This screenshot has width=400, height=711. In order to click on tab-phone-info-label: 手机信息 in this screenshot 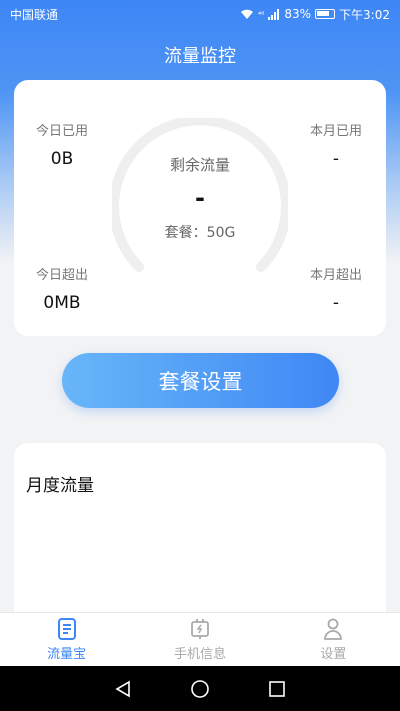, I will do `click(199, 654)`.